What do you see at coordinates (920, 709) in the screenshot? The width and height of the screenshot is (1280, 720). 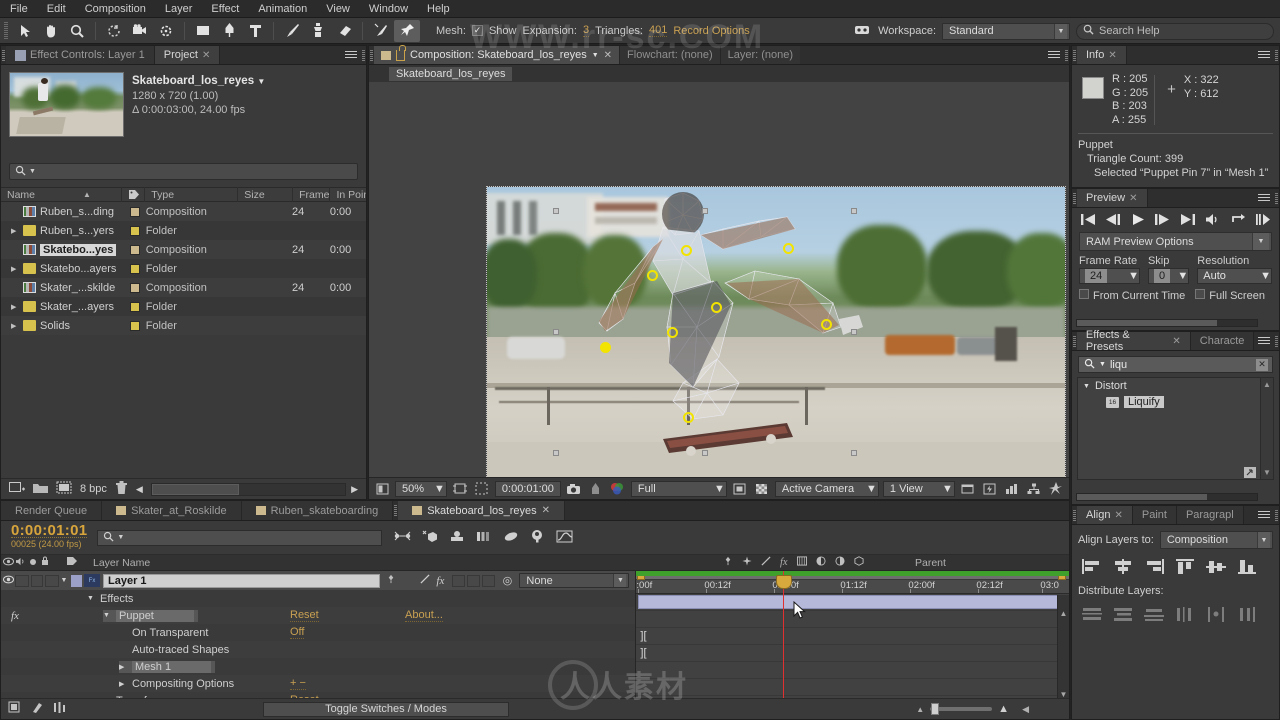 I see `zoom-out-icon: ▲` at bounding box center [920, 709].